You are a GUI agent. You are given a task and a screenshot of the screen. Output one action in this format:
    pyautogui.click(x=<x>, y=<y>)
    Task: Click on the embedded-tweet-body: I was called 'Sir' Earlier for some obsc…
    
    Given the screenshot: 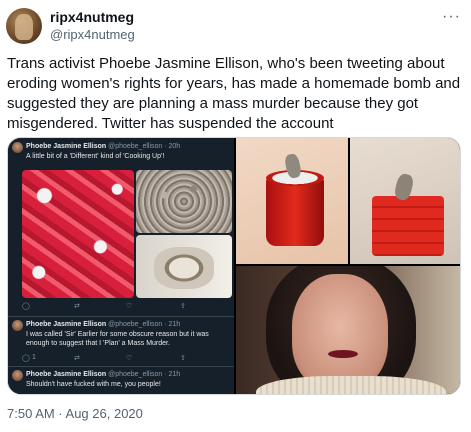 What is the action you would take?
    pyautogui.click(x=117, y=339)
    